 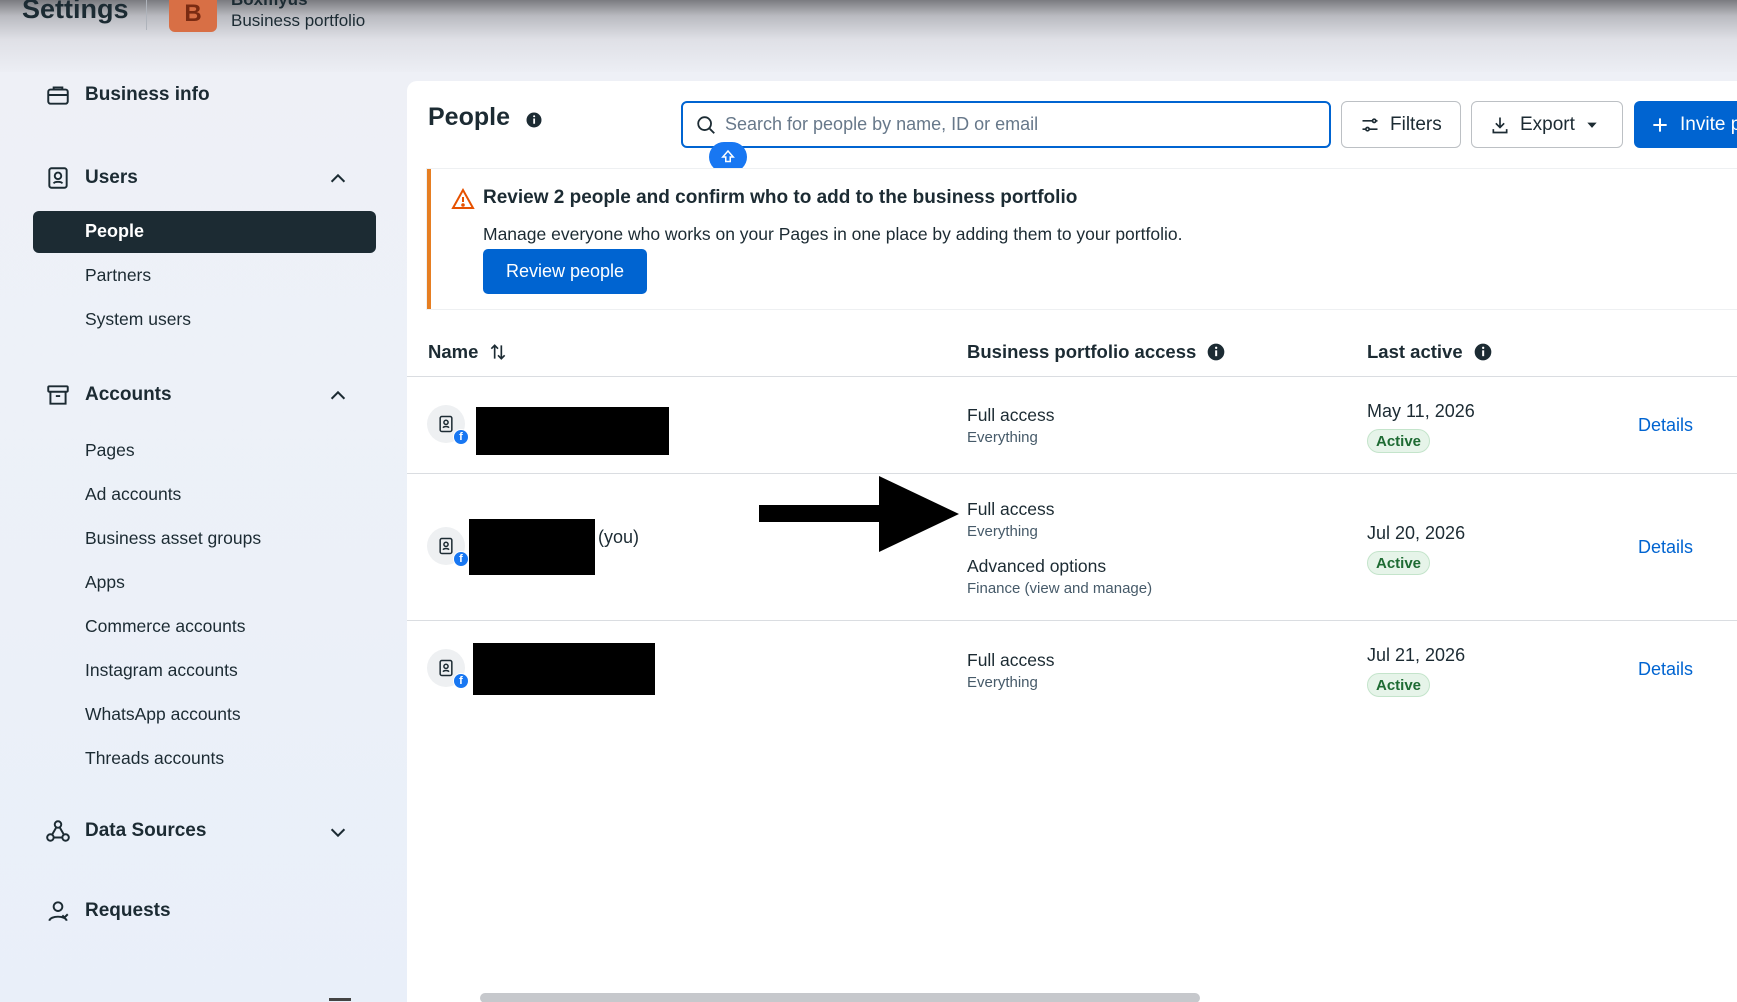 I want to click on search-icon, so click(x=706, y=124).